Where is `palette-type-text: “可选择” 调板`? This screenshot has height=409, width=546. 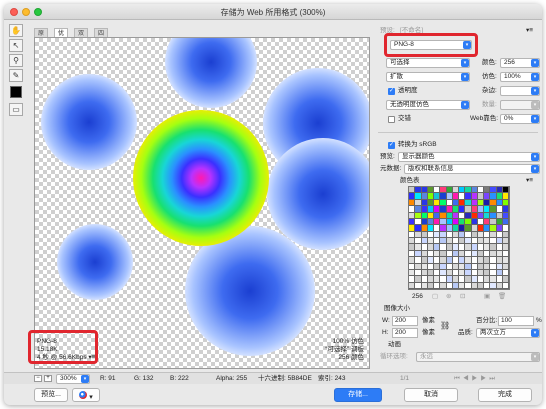 palette-type-text: “可选择” 调板 is located at coordinates (344, 349).